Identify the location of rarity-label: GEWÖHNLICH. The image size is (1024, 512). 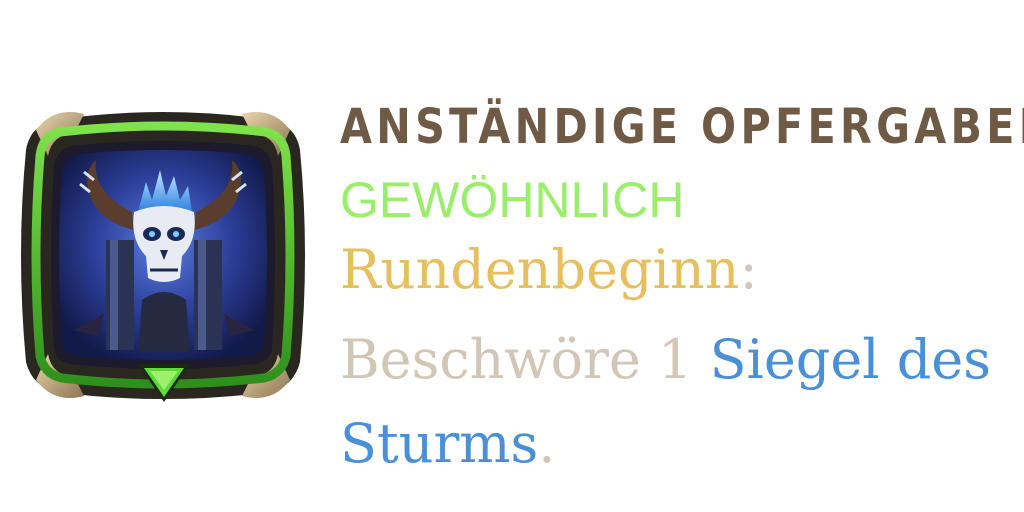
(512, 200).